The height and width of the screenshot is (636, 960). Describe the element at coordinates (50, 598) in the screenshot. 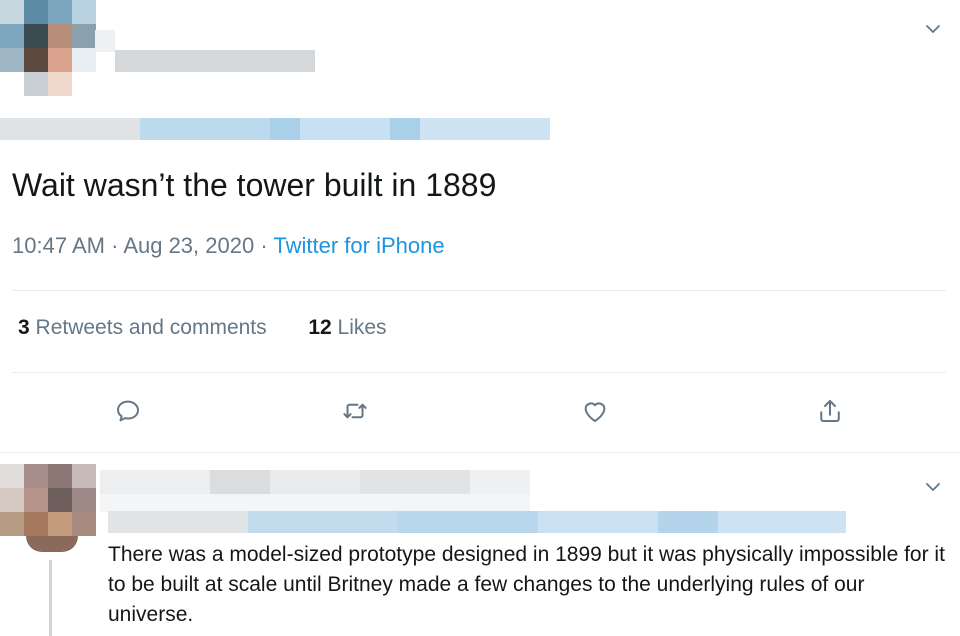

I see `thread-line` at that location.